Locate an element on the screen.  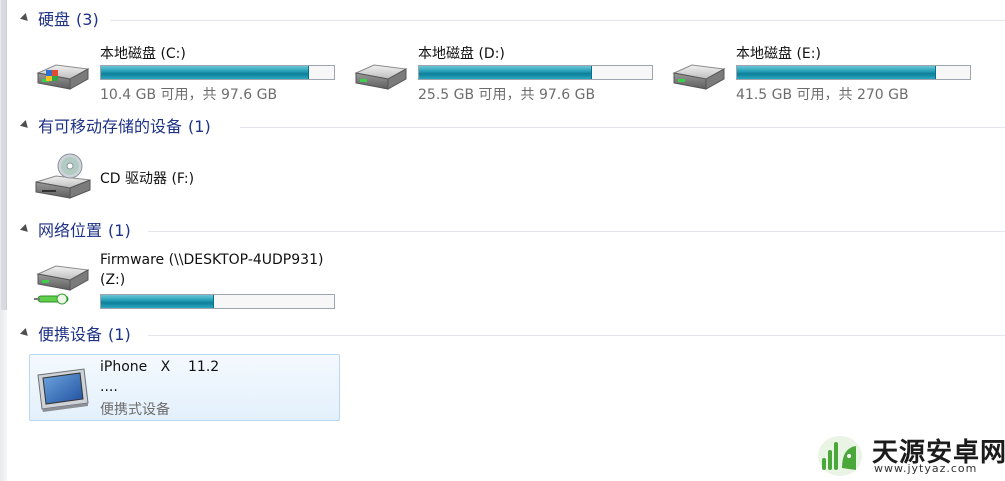
device-type: 便携式设备 is located at coordinates (135, 410).